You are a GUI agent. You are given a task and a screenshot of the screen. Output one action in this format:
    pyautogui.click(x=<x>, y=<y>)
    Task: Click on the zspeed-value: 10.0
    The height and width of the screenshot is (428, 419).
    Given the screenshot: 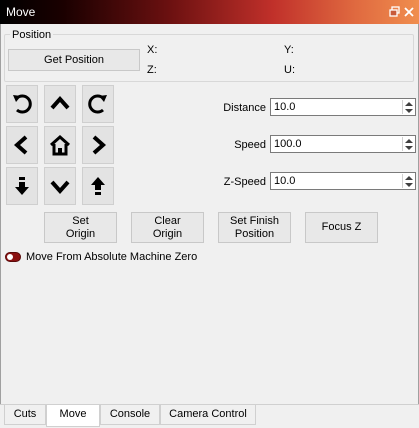 What is the action you would take?
    pyautogui.click(x=285, y=181)
    